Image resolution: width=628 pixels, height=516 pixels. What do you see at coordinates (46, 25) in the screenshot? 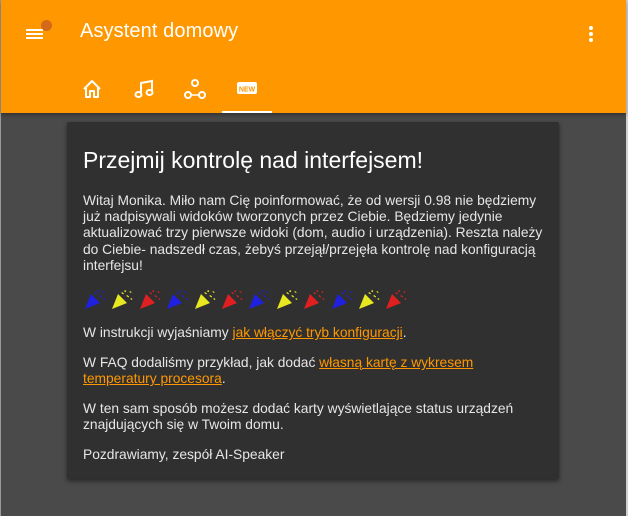
I see `notification-dot` at bounding box center [46, 25].